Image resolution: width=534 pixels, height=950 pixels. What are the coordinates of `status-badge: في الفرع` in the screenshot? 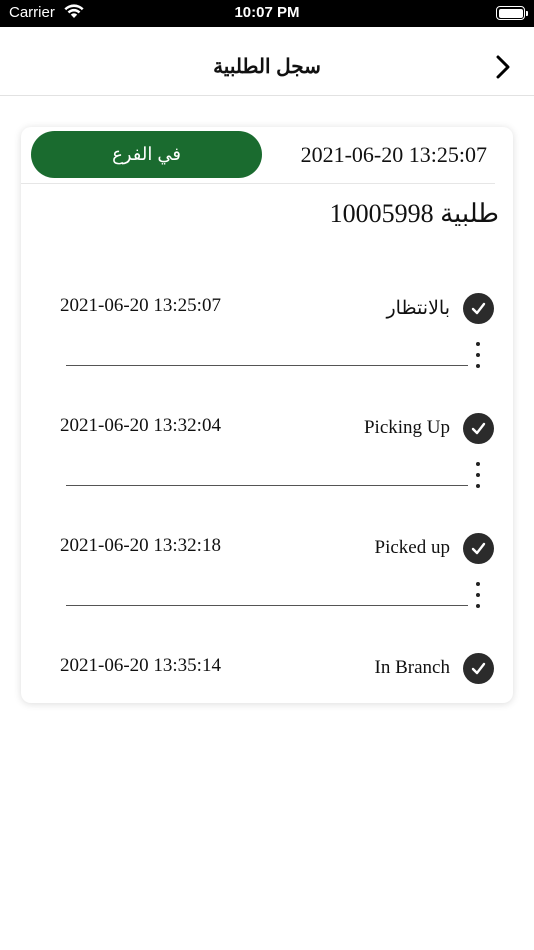 It's located at (146, 154).